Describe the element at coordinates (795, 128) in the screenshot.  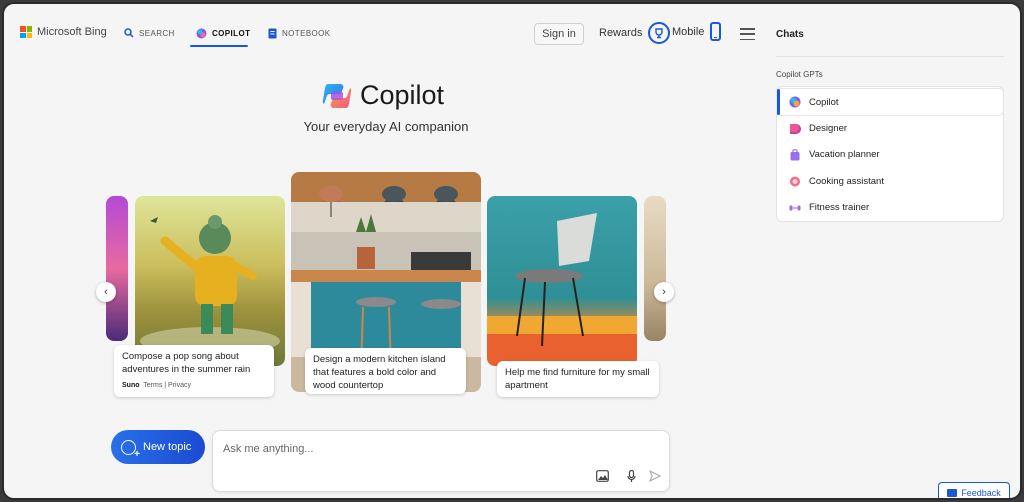
I see `designer-icon` at that location.